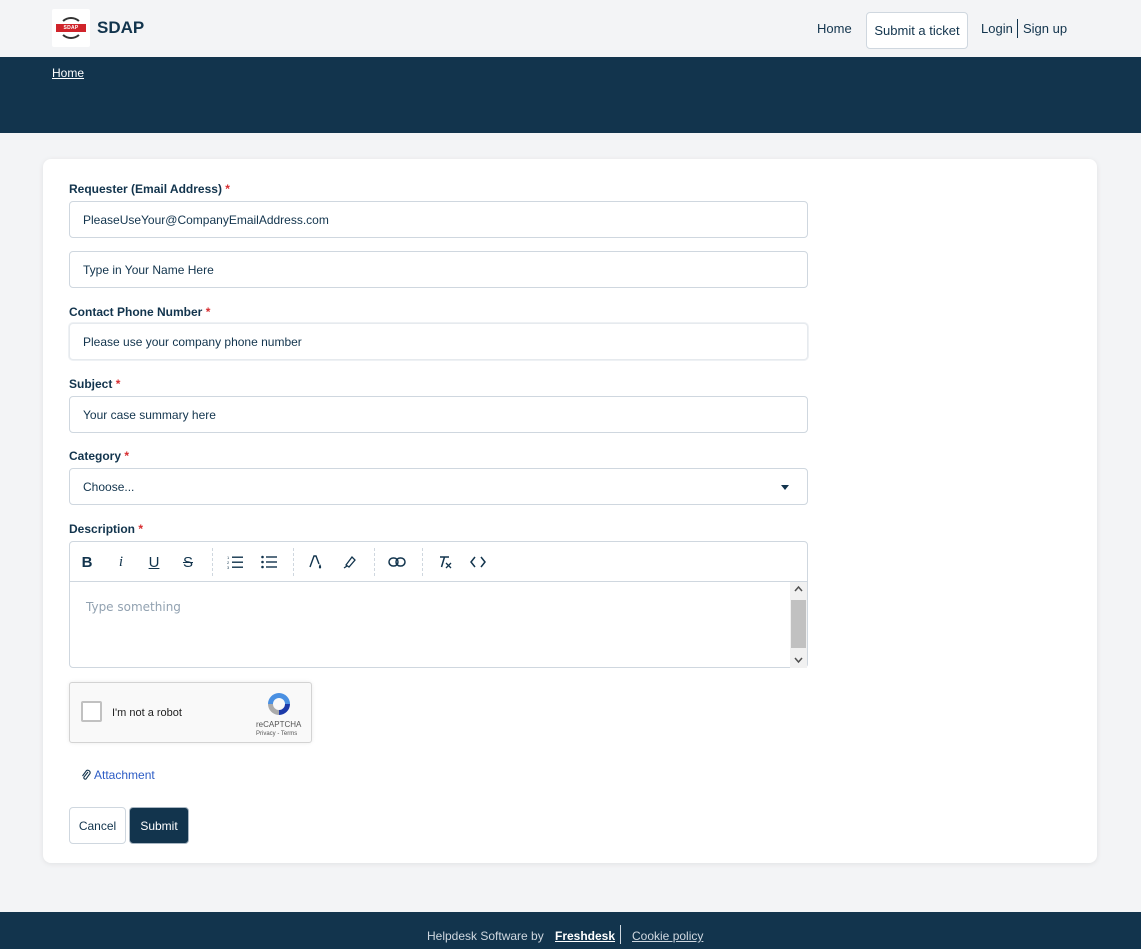  I want to click on editor-scrollbar, so click(798, 625).